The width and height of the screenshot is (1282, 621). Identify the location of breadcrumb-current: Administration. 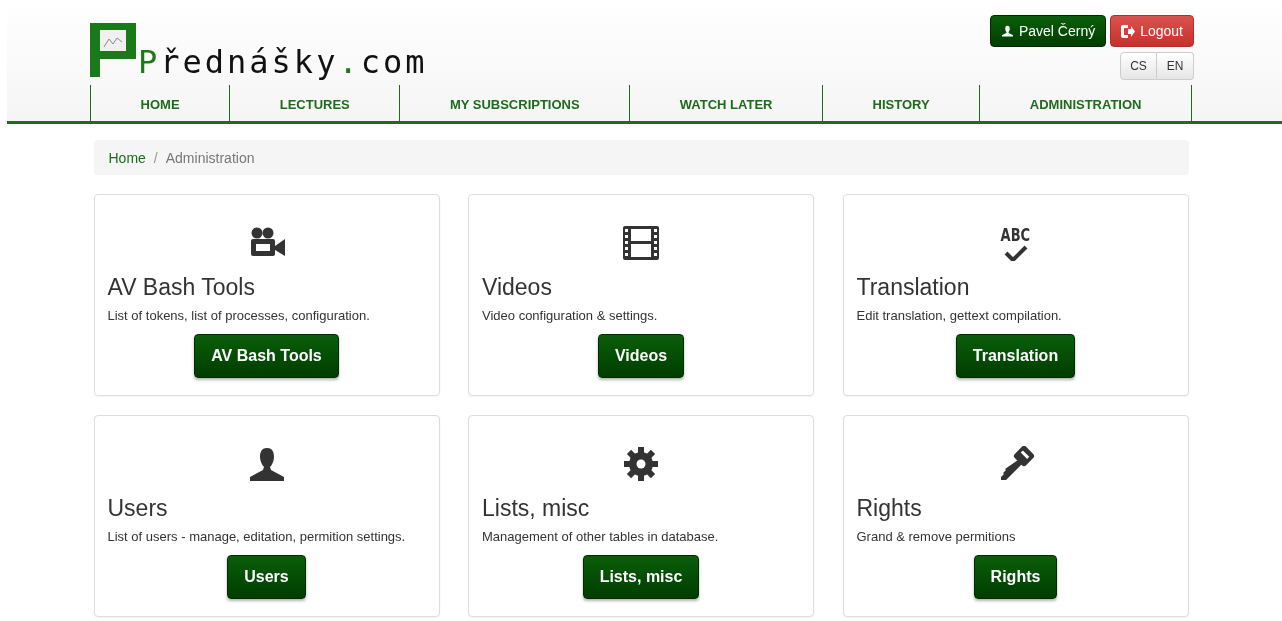
(210, 157).